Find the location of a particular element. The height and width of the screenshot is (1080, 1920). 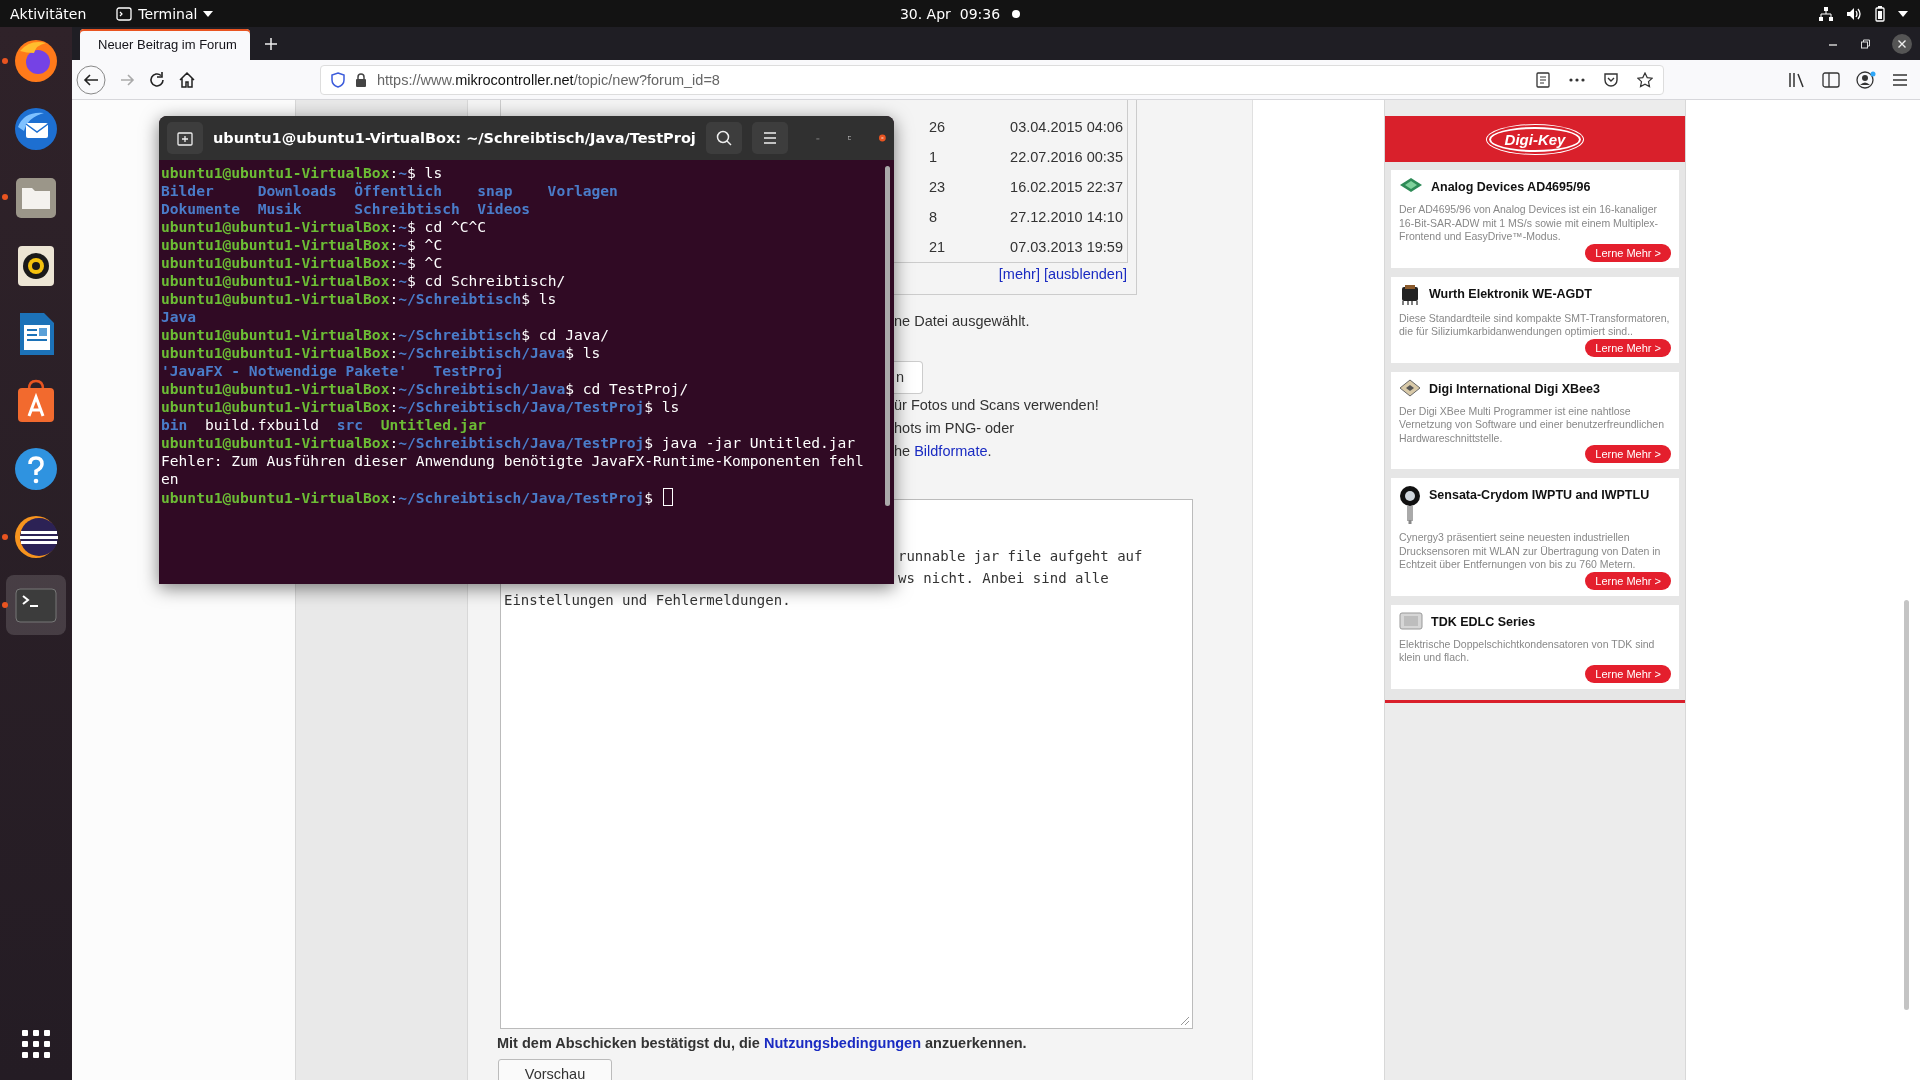

capacitor-icon is located at coordinates (1411, 620).